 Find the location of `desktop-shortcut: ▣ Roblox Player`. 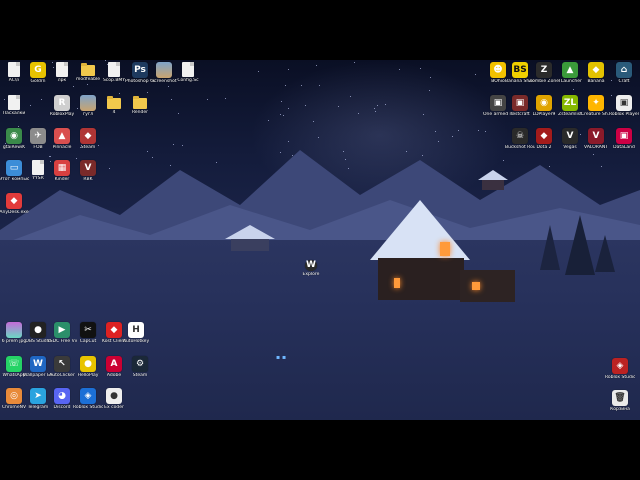

desktop-shortcut: ▣ Roblox Player is located at coordinates (624, 112).